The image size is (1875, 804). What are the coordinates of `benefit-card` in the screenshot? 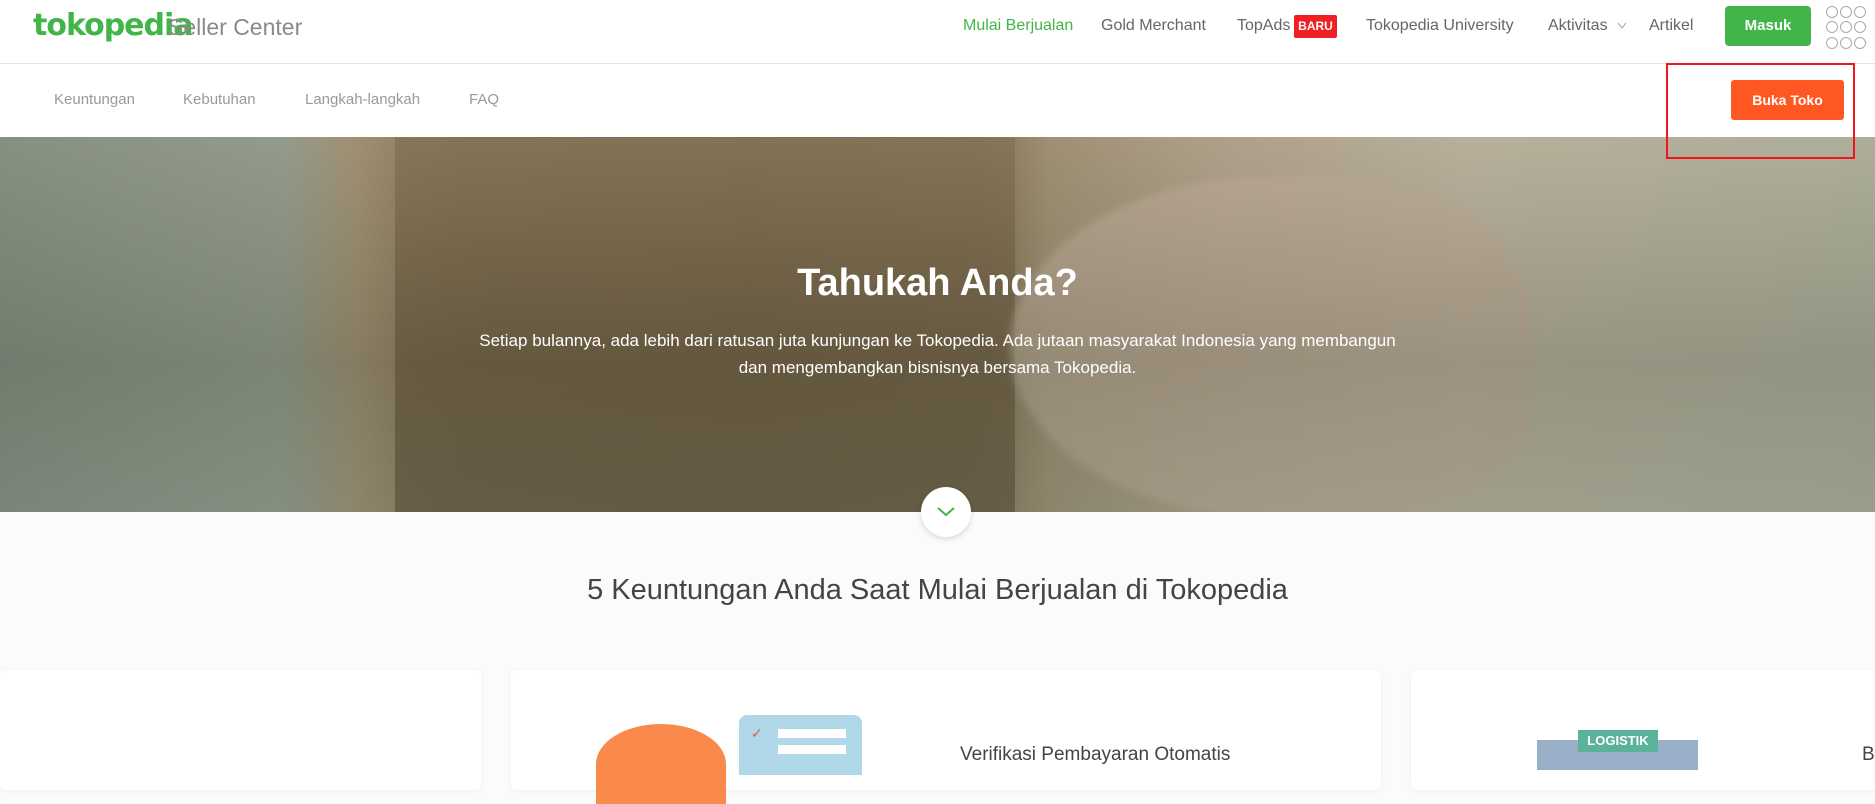 It's located at (240, 730).